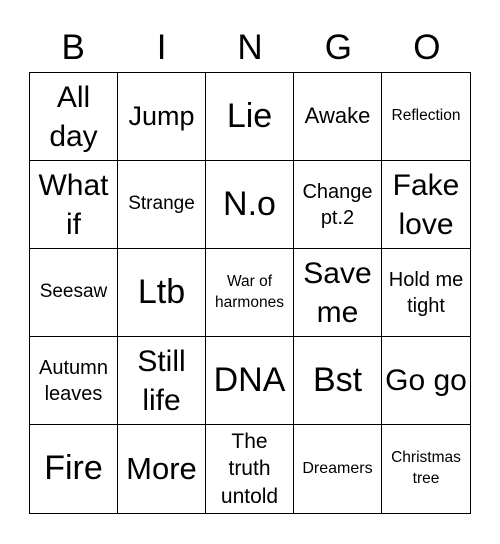 The image size is (500, 544). What do you see at coordinates (338, 205) in the screenshot?
I see `bingo-cell: Change pt.2` at bounding box center [338, 205].